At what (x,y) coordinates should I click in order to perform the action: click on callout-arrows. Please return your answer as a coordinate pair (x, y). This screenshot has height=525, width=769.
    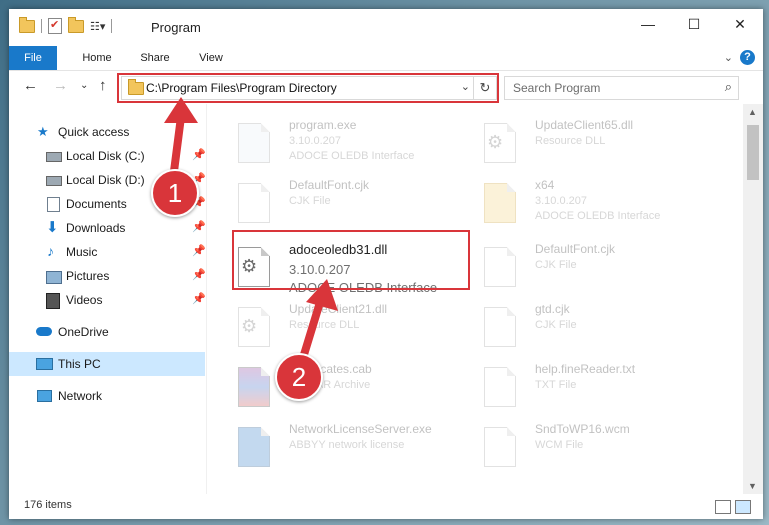
    Looking at the image, I should click on (251, 236).